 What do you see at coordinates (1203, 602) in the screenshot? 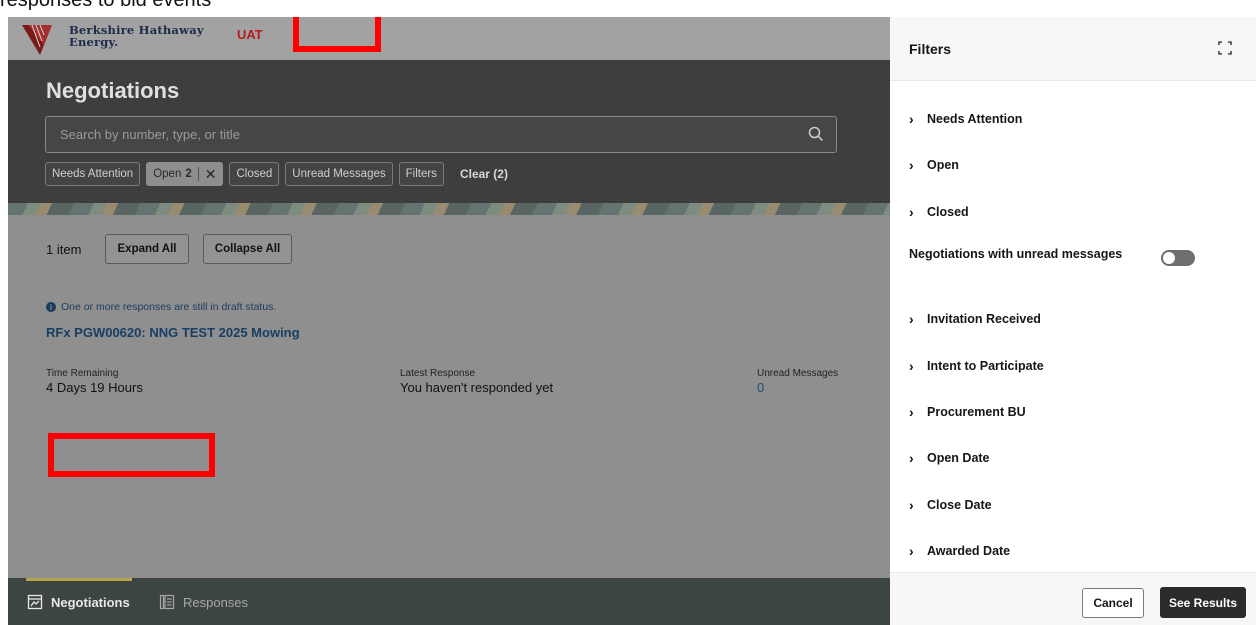
I see `see-results-button: See Results` at bounding box center [1203, 602].